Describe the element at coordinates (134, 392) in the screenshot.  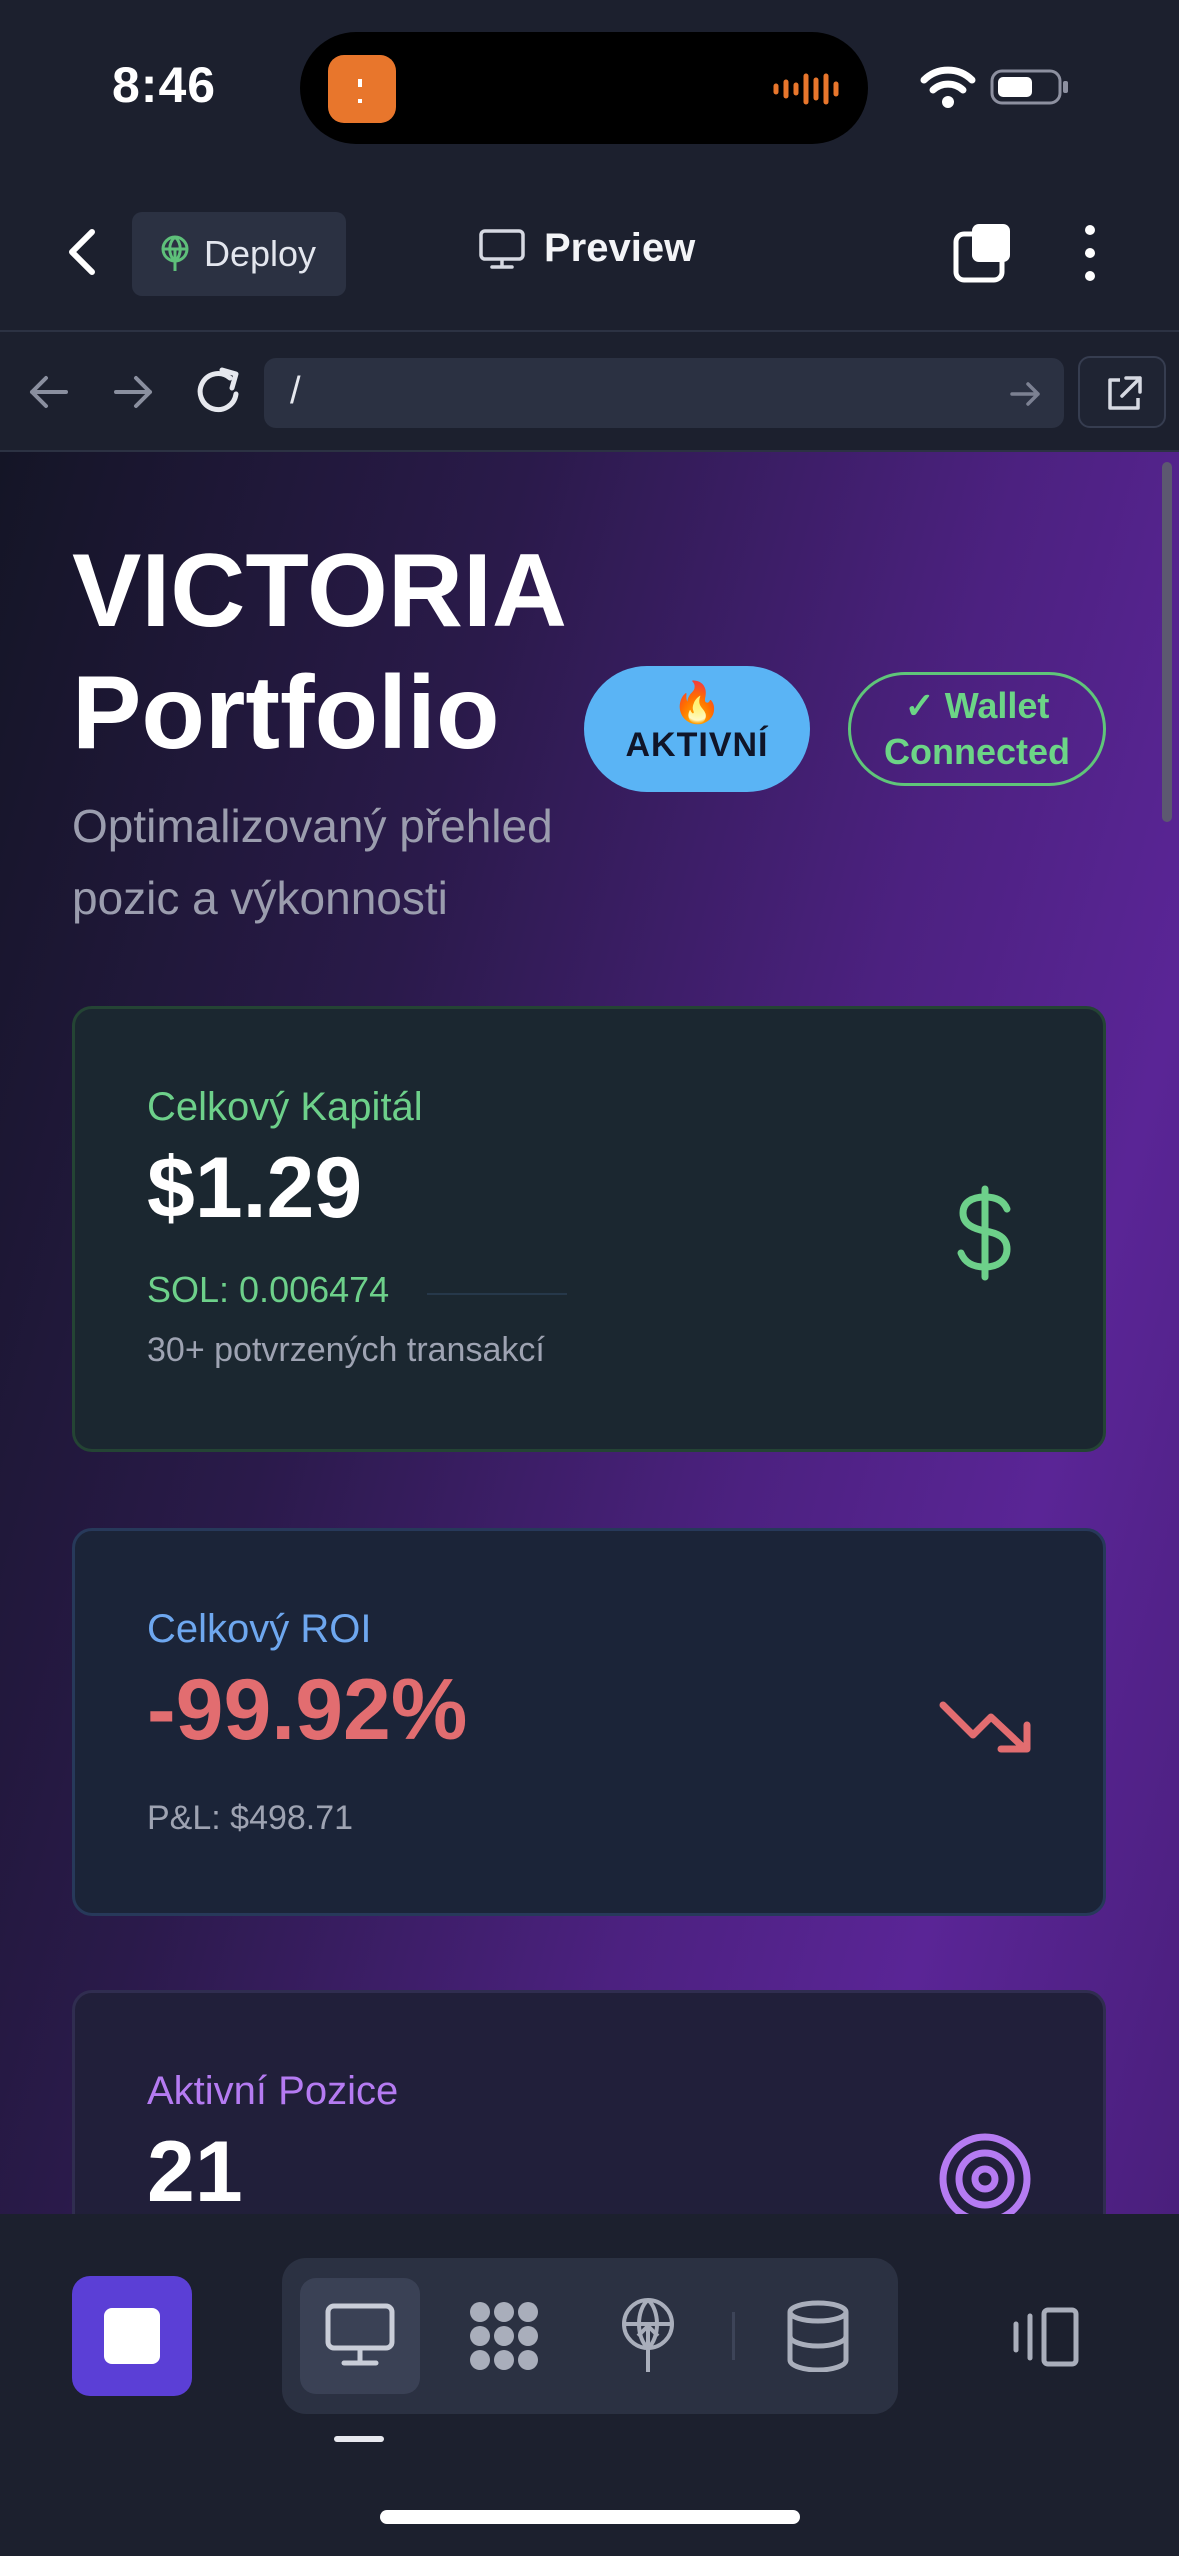
I see `browser-forward-button` at that location.